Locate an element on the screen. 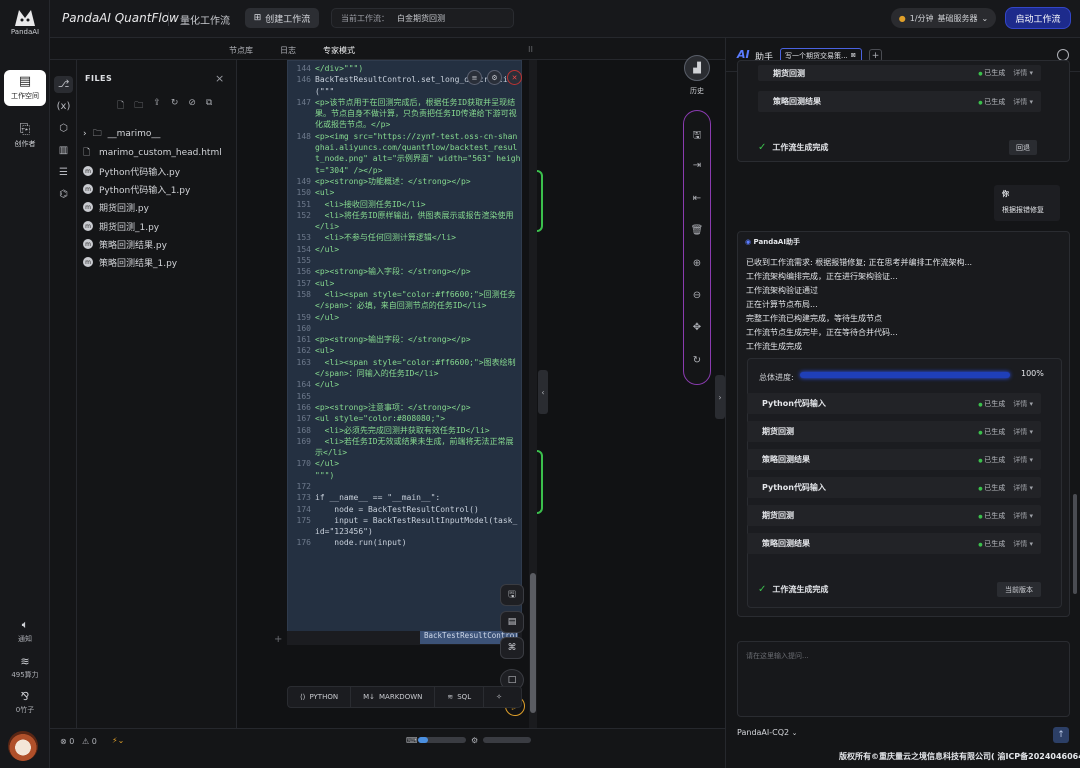 The width and height of the screenshot is (1080, 768). width-slider is located at coordinates (507, 740).